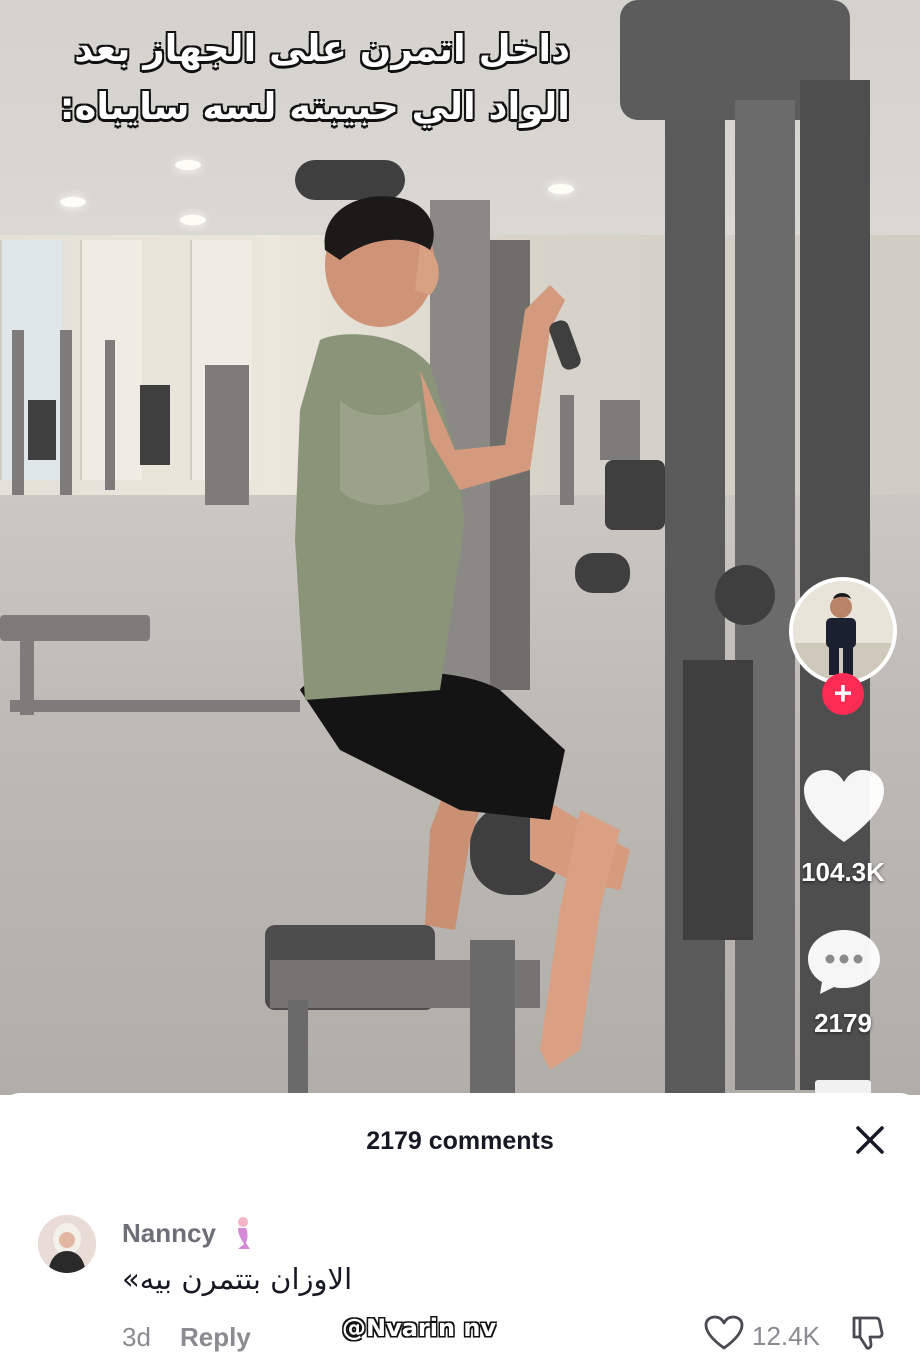 This screenshot has width=920, height=1354. What do you see at coordinates (136, 1337) in the screenshot?
I see `comment-time: 3d` at bounding box center [136, 1337].